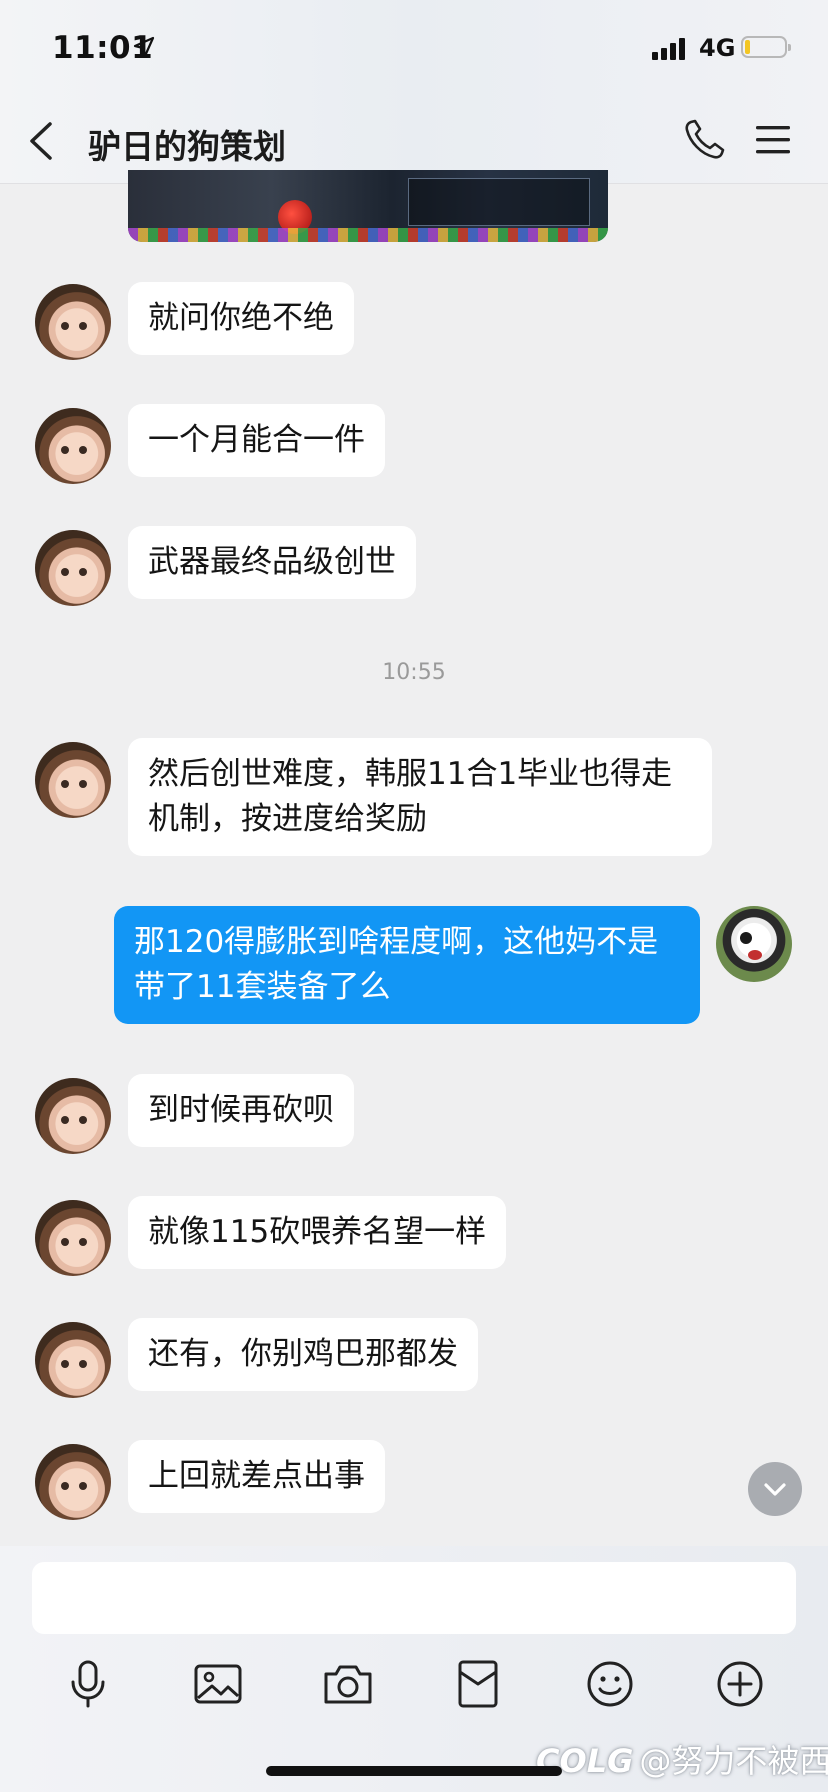 This screenshot has width=828, height=1792. Describe the element at coordinates (187, 146) in the screenshot. I see `chat-title: 驴日的狗策划` at that location.